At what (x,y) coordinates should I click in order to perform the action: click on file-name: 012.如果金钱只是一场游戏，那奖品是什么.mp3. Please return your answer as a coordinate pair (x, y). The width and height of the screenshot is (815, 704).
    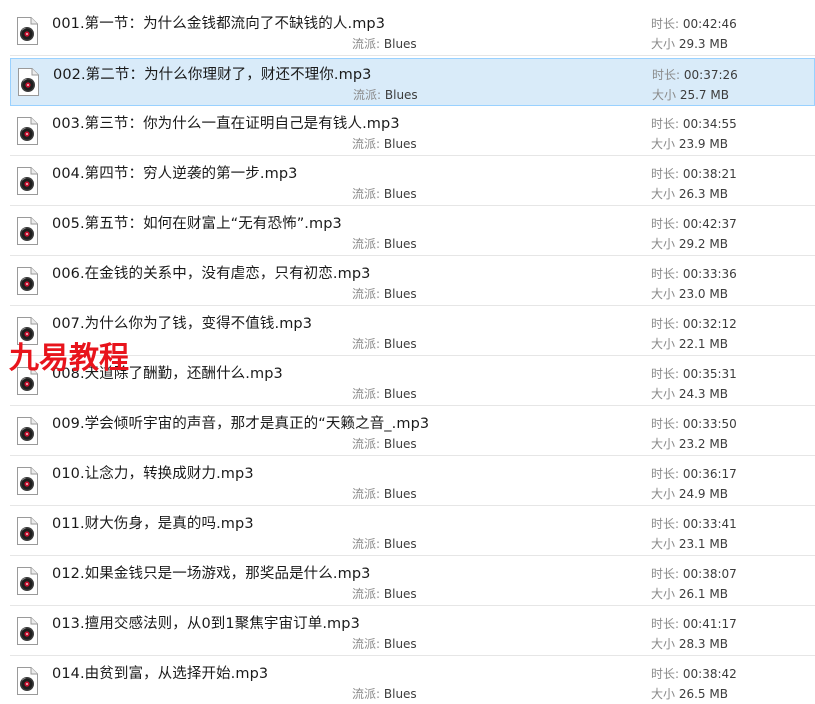
    Looking at the image, I should click on (211, 574).